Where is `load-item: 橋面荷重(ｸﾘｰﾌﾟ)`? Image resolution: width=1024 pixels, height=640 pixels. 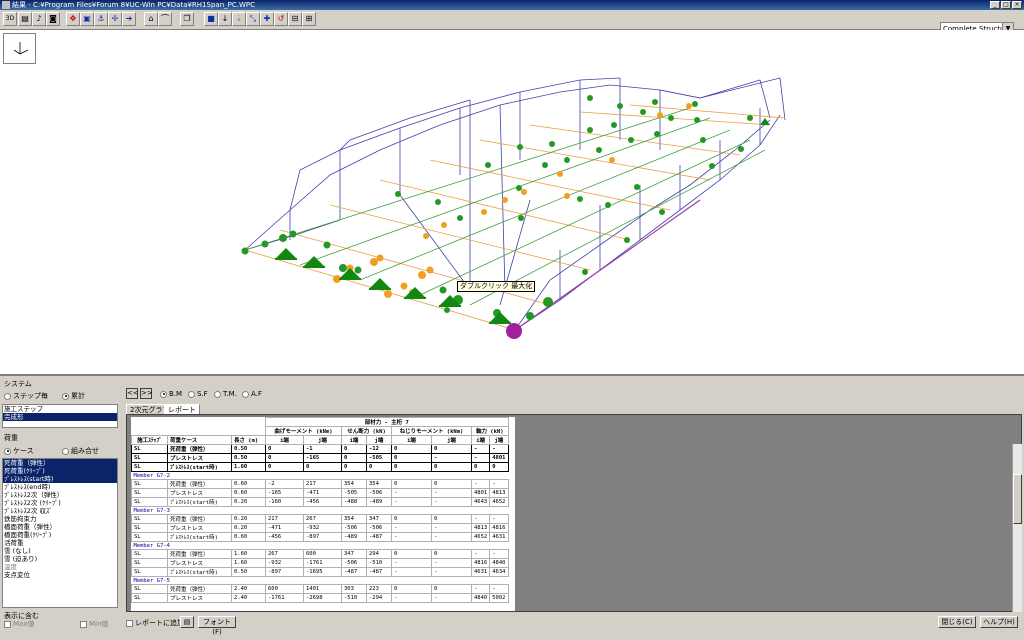
load-item: 橋面荷重(ｸﾘｰﾌﾟ) is located at coordinates (60, 535).